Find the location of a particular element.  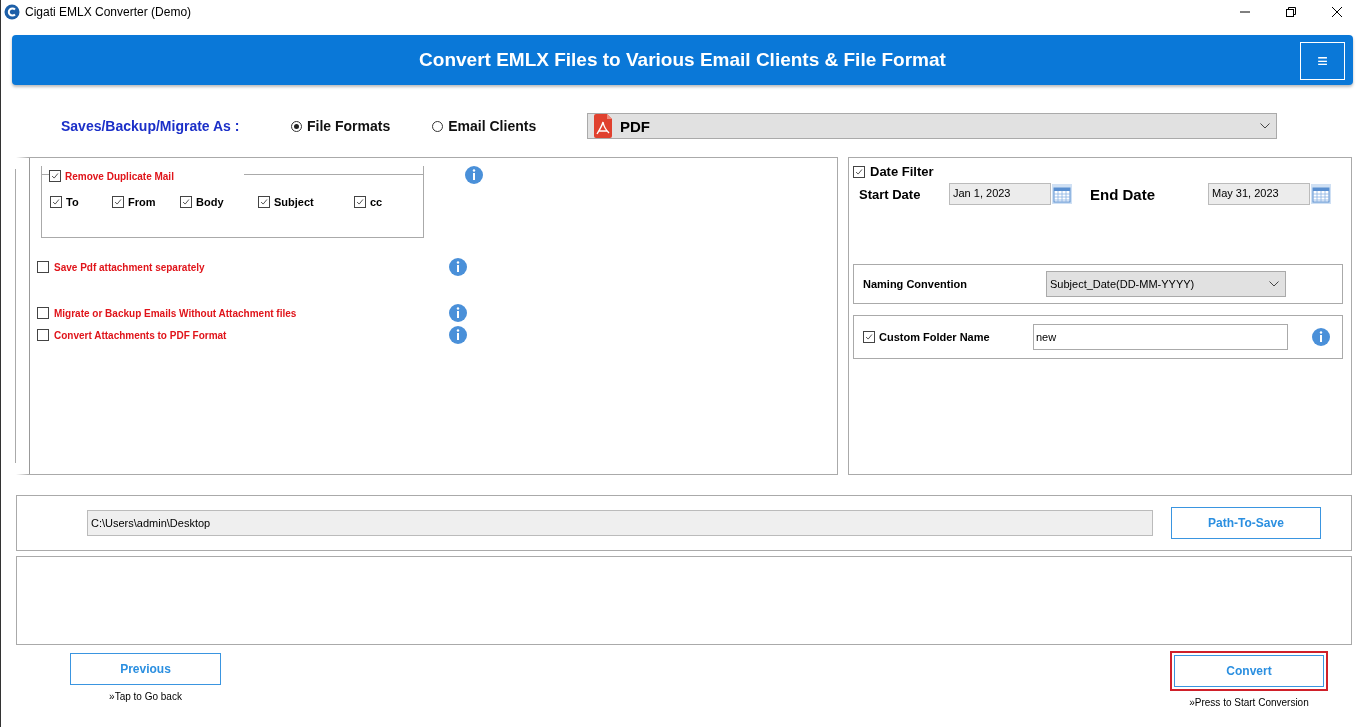

naming-dropdown: Subject_Date(DD-MM-YYYY) is located at coordinates (1166, 284).